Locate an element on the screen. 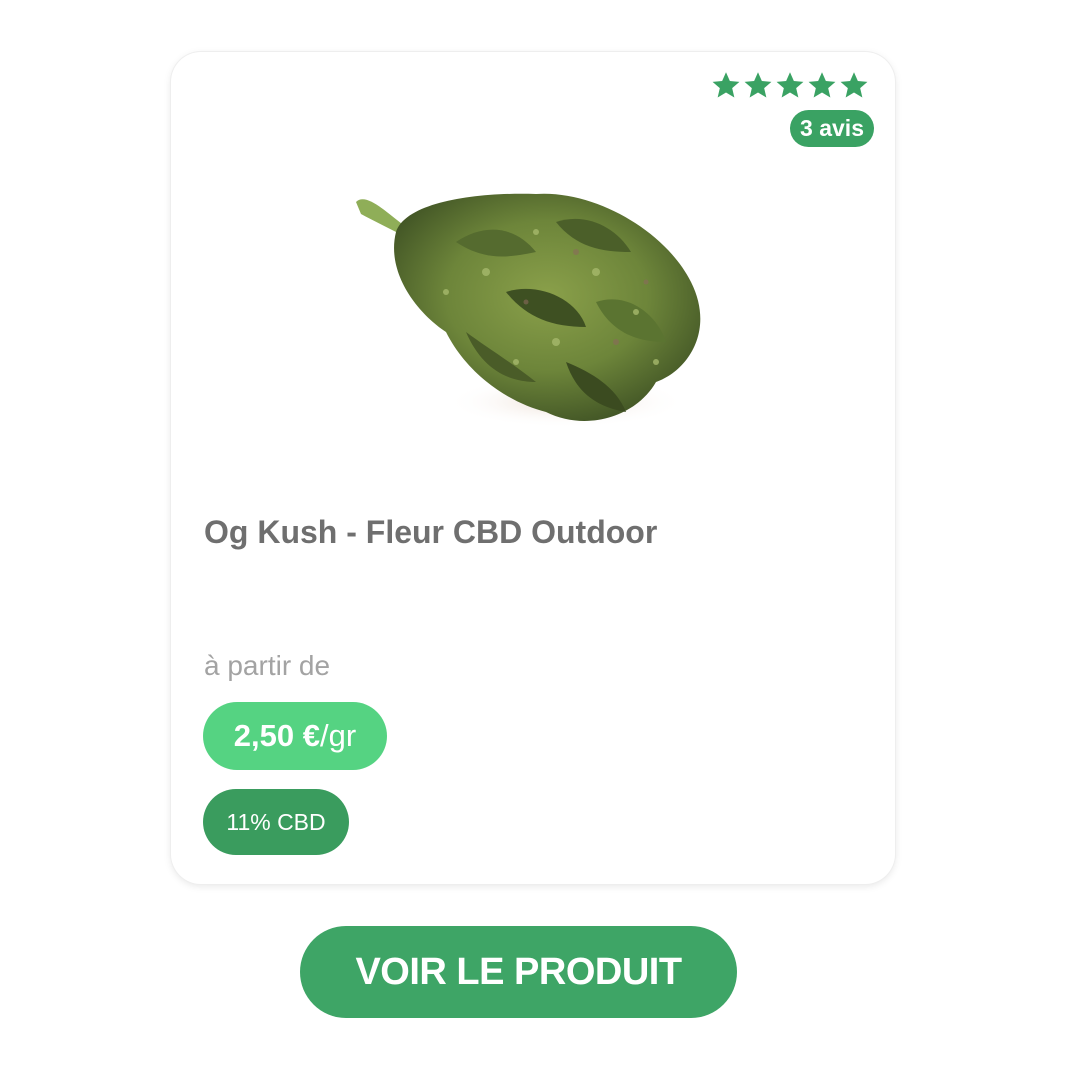  product-title: Og Kush - Fleur CBD Outdoor is located at coordinates (430, 532).